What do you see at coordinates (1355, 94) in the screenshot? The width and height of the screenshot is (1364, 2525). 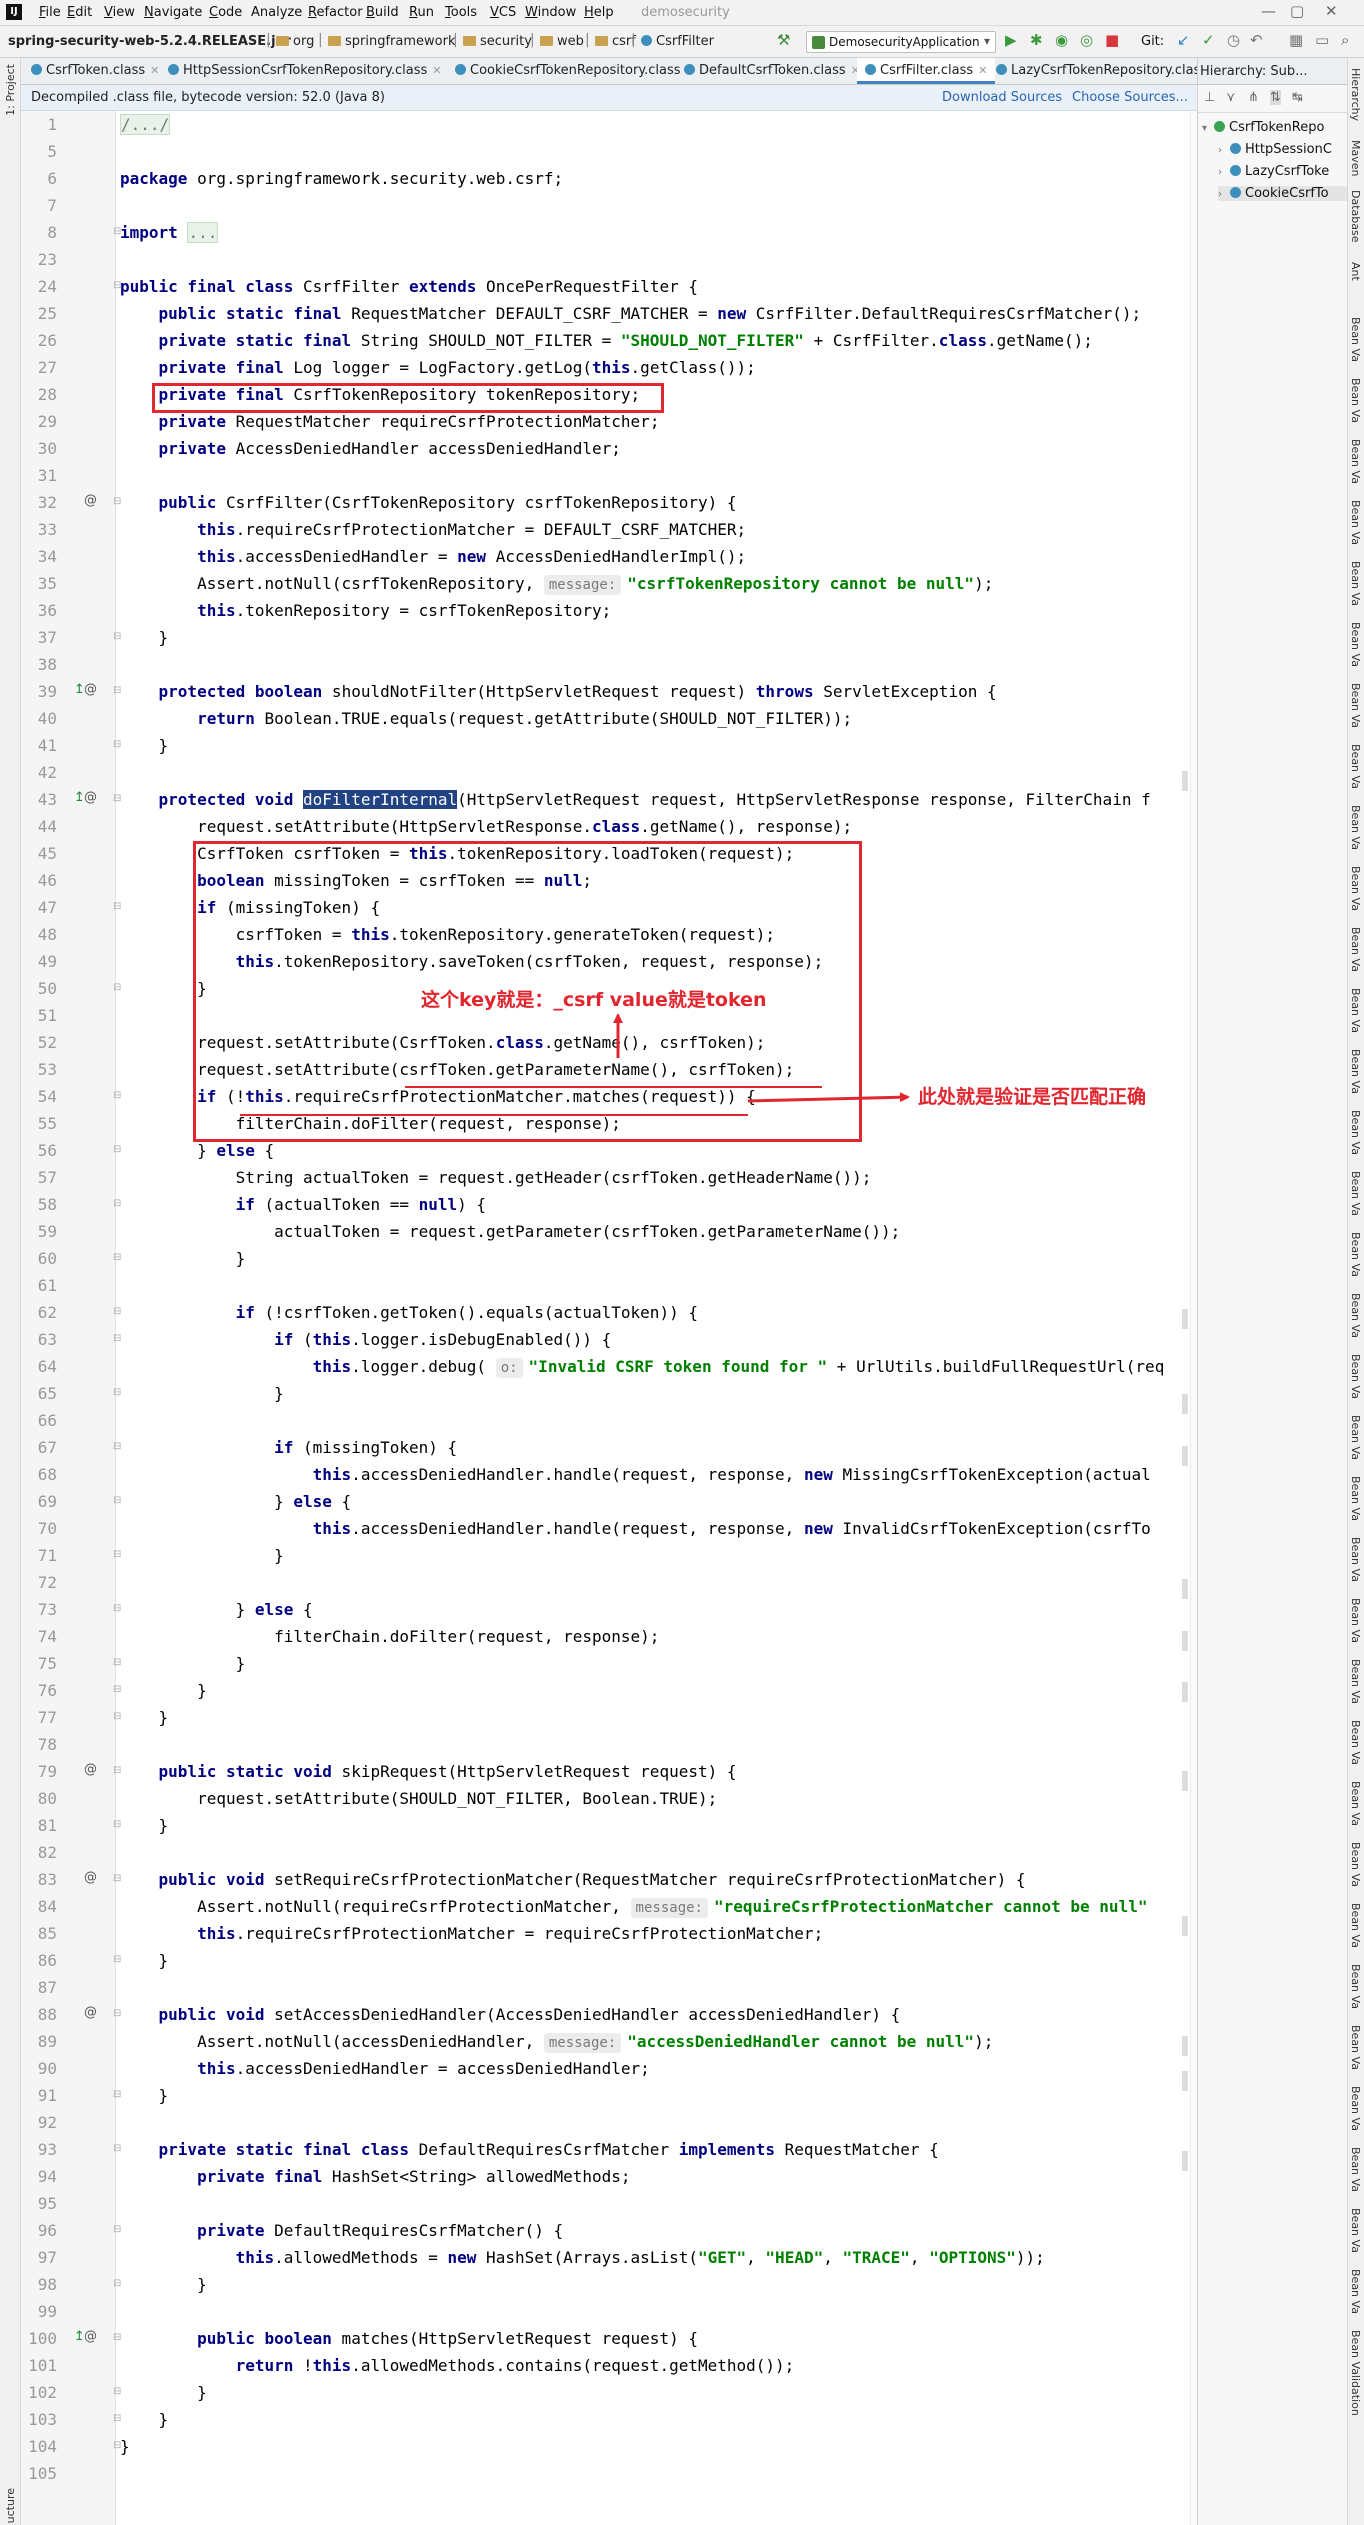 I see `tool-tab-hierarchy: Hierarchy` at bounding box center [1355, 94].